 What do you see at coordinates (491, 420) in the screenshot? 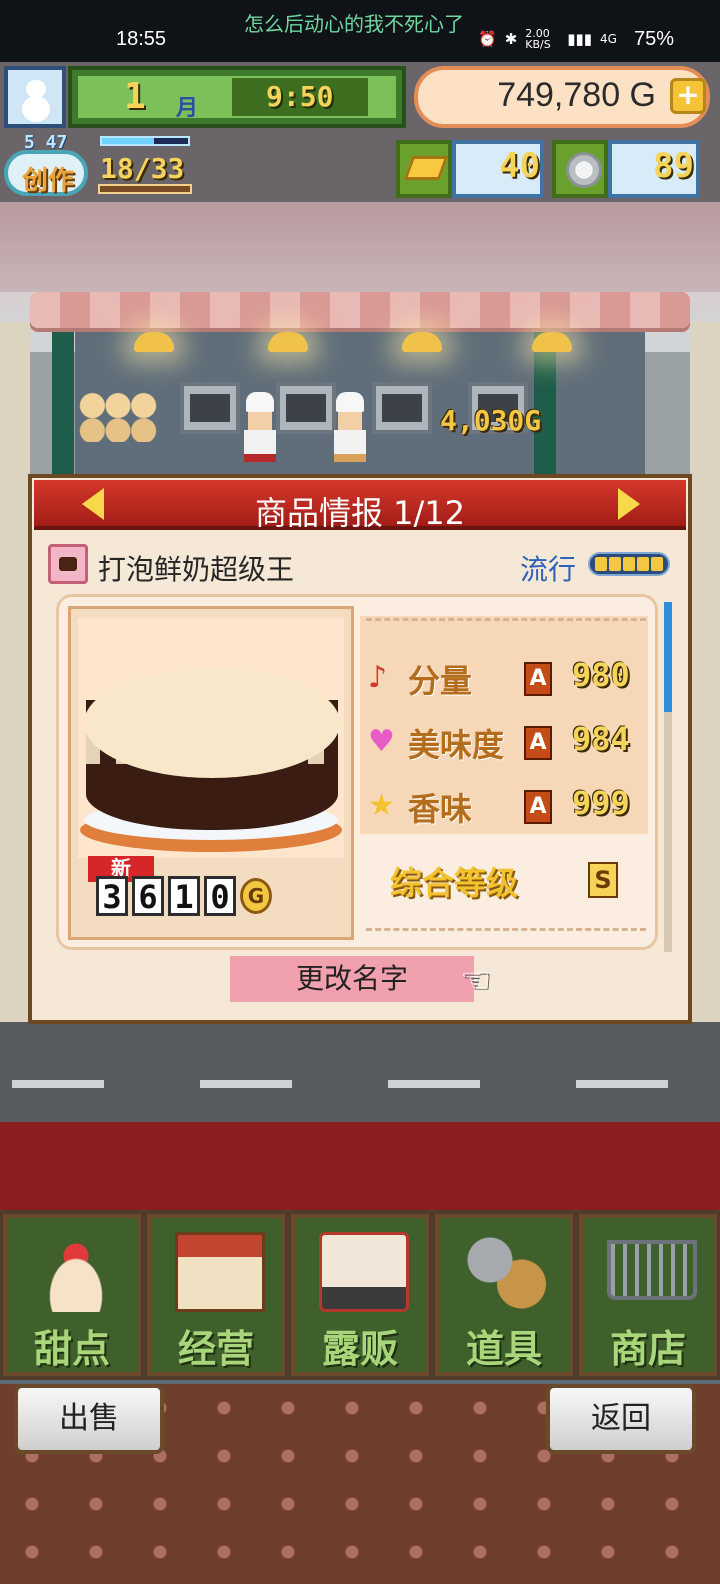
I see `earnings-popup: 4,030G` at bounding box center [491, 420].